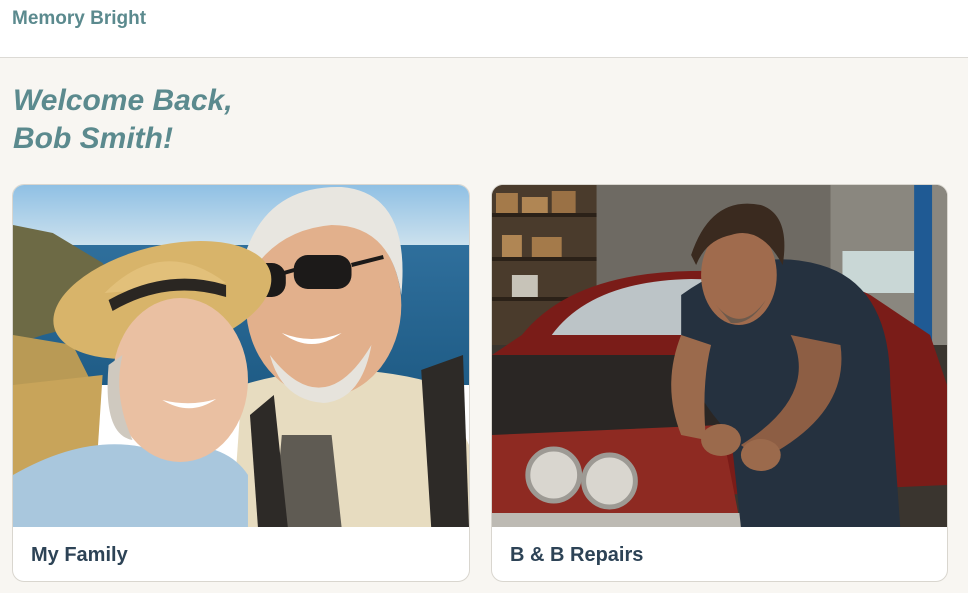 This screenshot has width=968, height=593. Describe the element at coordinates (123, 100) in the screenshot. I see `welcome-line-1: Welcome Back,` at that location.